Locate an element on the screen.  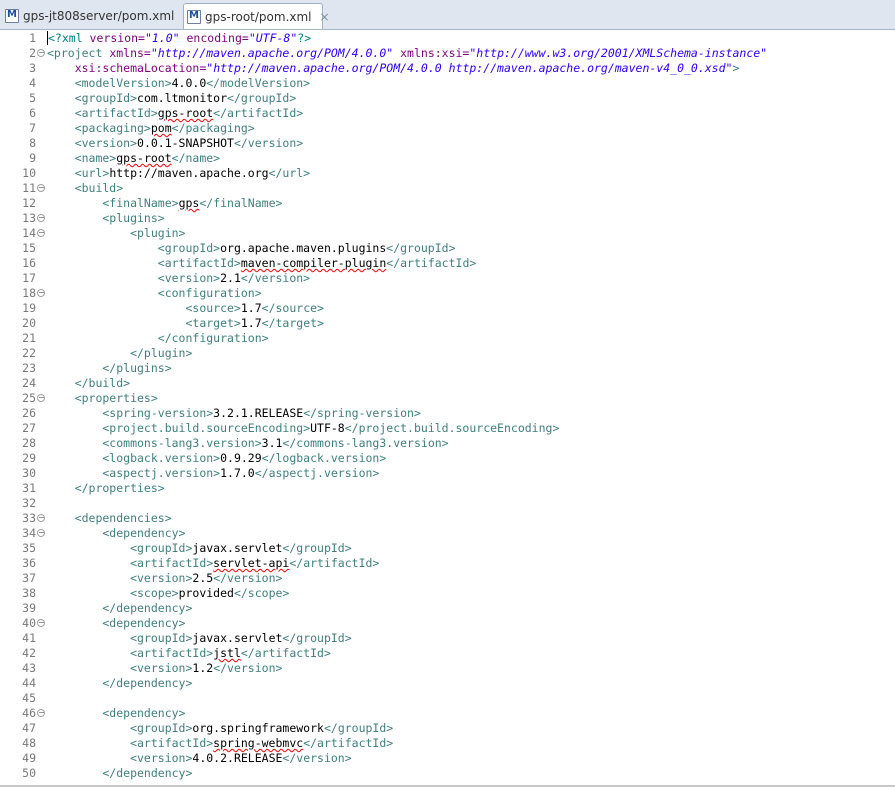
line-number: 18 is located at coordinates (29, 293).